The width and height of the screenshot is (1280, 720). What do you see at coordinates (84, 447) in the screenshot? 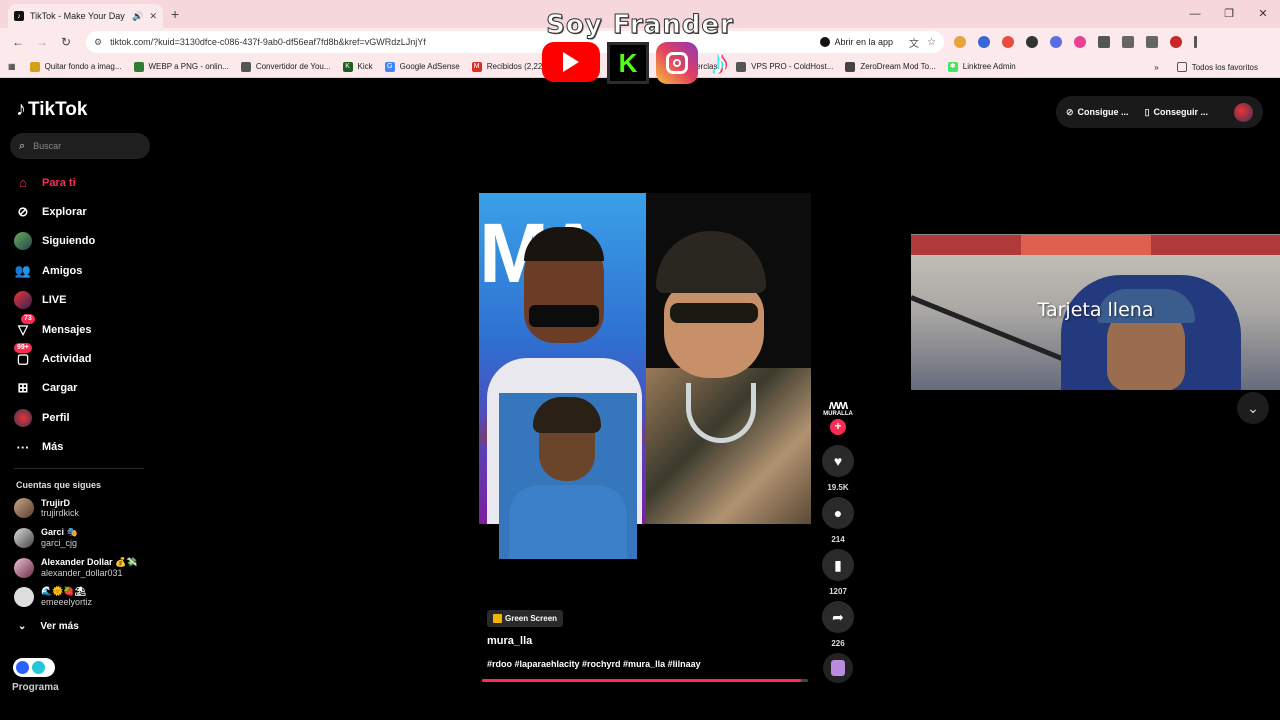
I see `nav-mas: ··· Más` at bounding box center [84, 447].